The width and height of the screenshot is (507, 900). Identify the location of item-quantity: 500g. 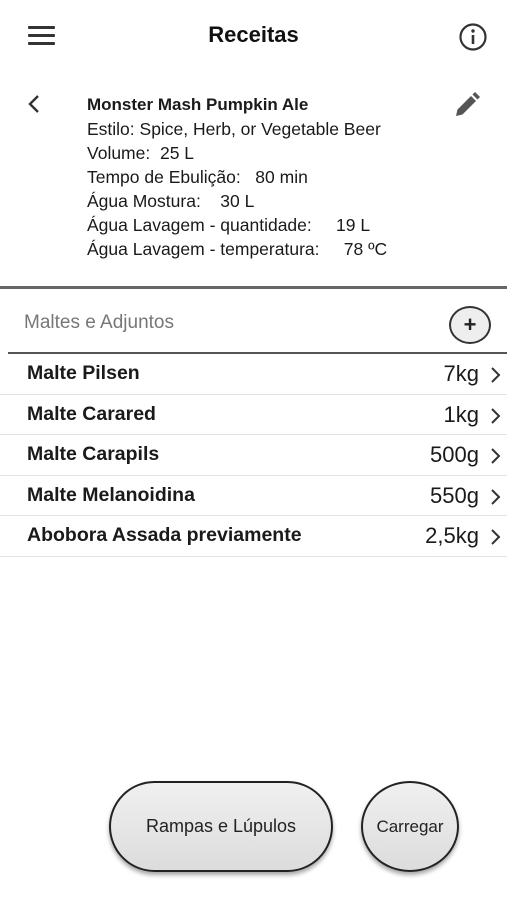
(454, 454).